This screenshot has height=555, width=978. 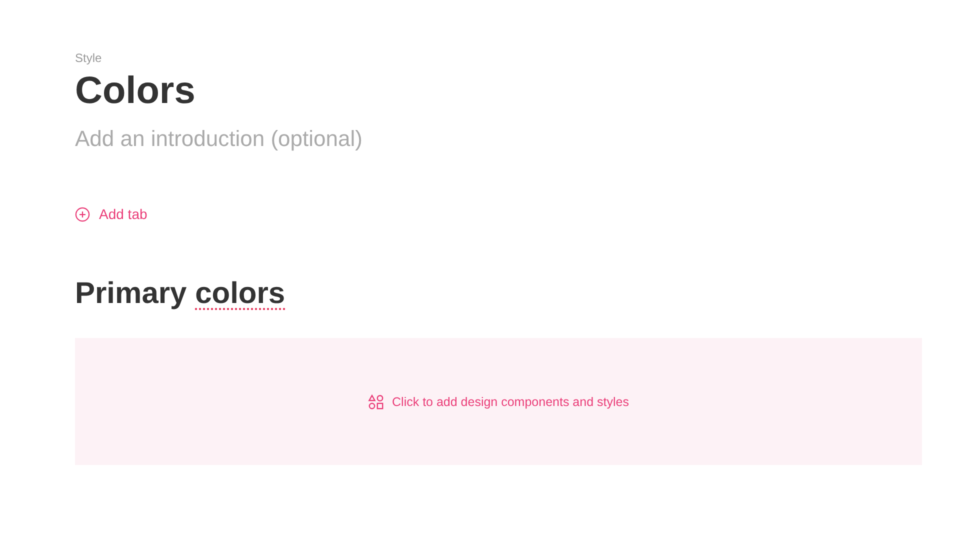 What do you see at coordinates (245, 139) in the screenshot?
I see `introduction-field: Add an introduction (optional)` at bounding box center [245, 139].